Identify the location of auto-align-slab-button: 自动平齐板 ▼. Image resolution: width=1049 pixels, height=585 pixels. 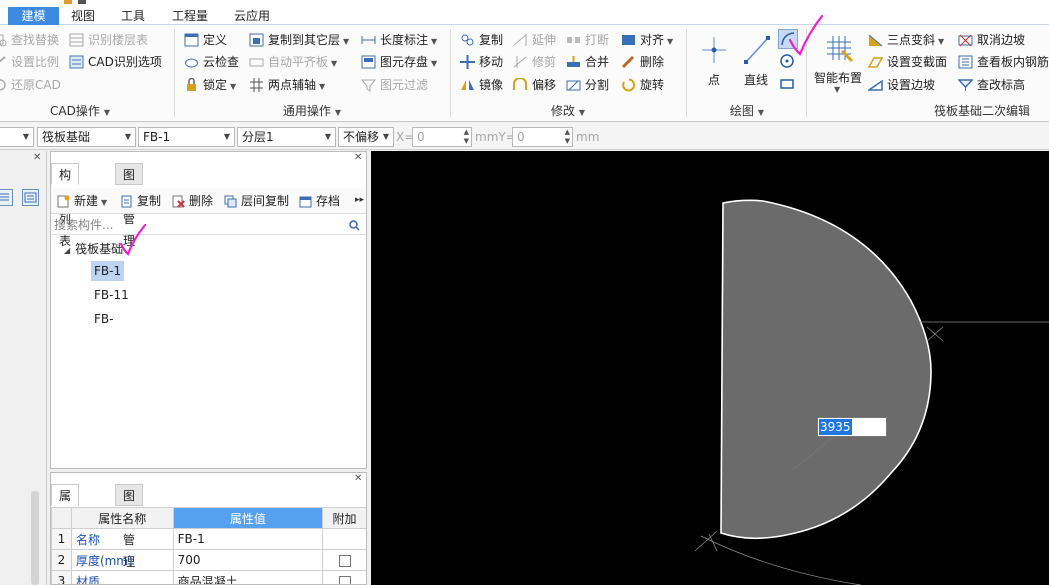
(293, 62).